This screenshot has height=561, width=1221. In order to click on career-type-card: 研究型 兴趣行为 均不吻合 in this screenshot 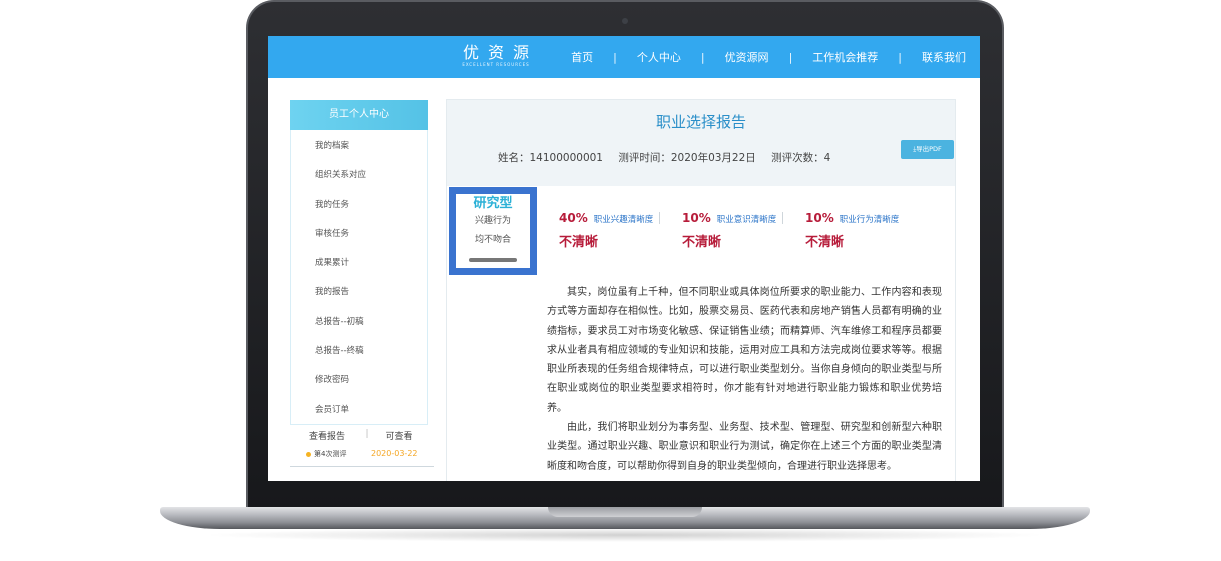, I will do `click(493, 231)`.